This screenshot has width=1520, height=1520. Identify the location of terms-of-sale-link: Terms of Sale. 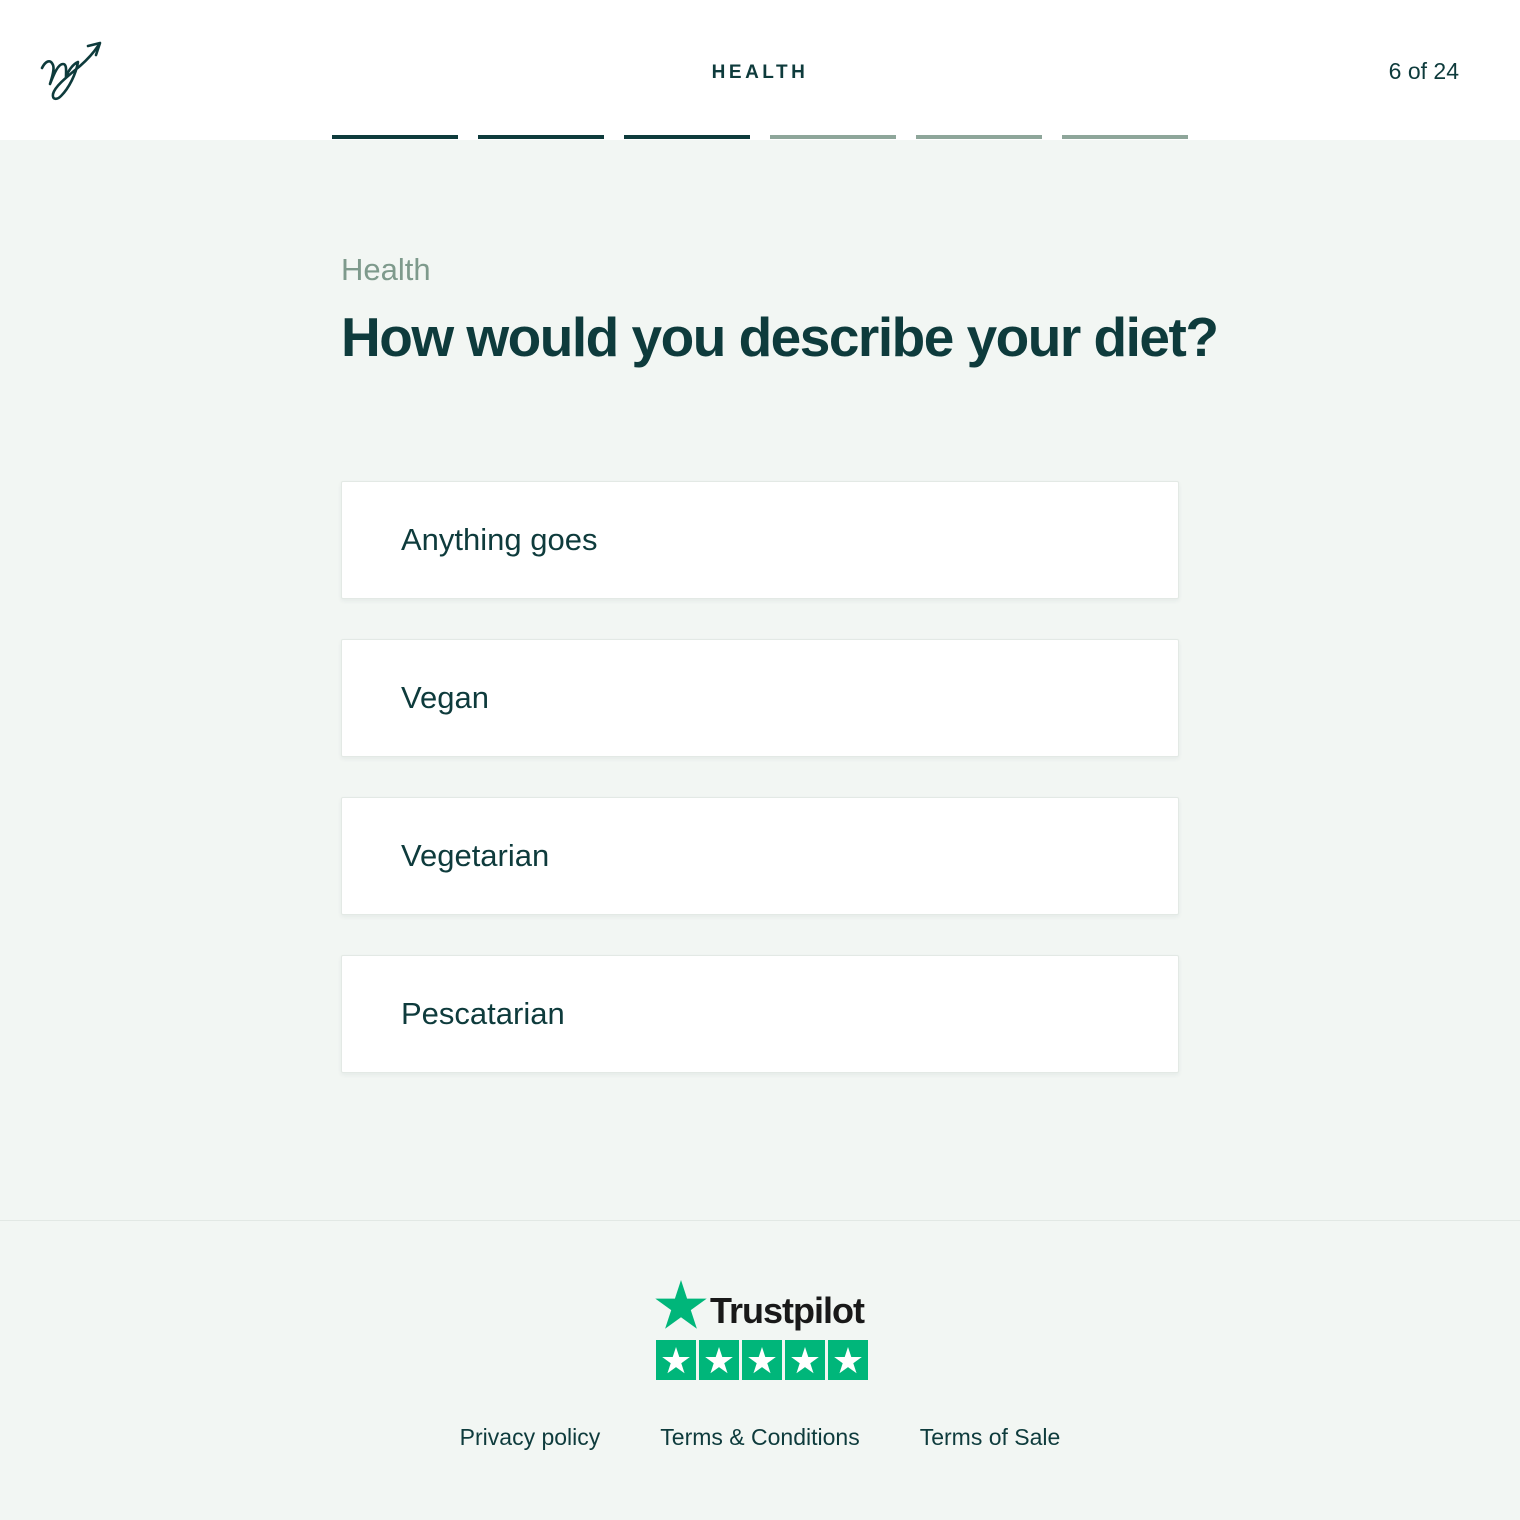
(990, 1437).